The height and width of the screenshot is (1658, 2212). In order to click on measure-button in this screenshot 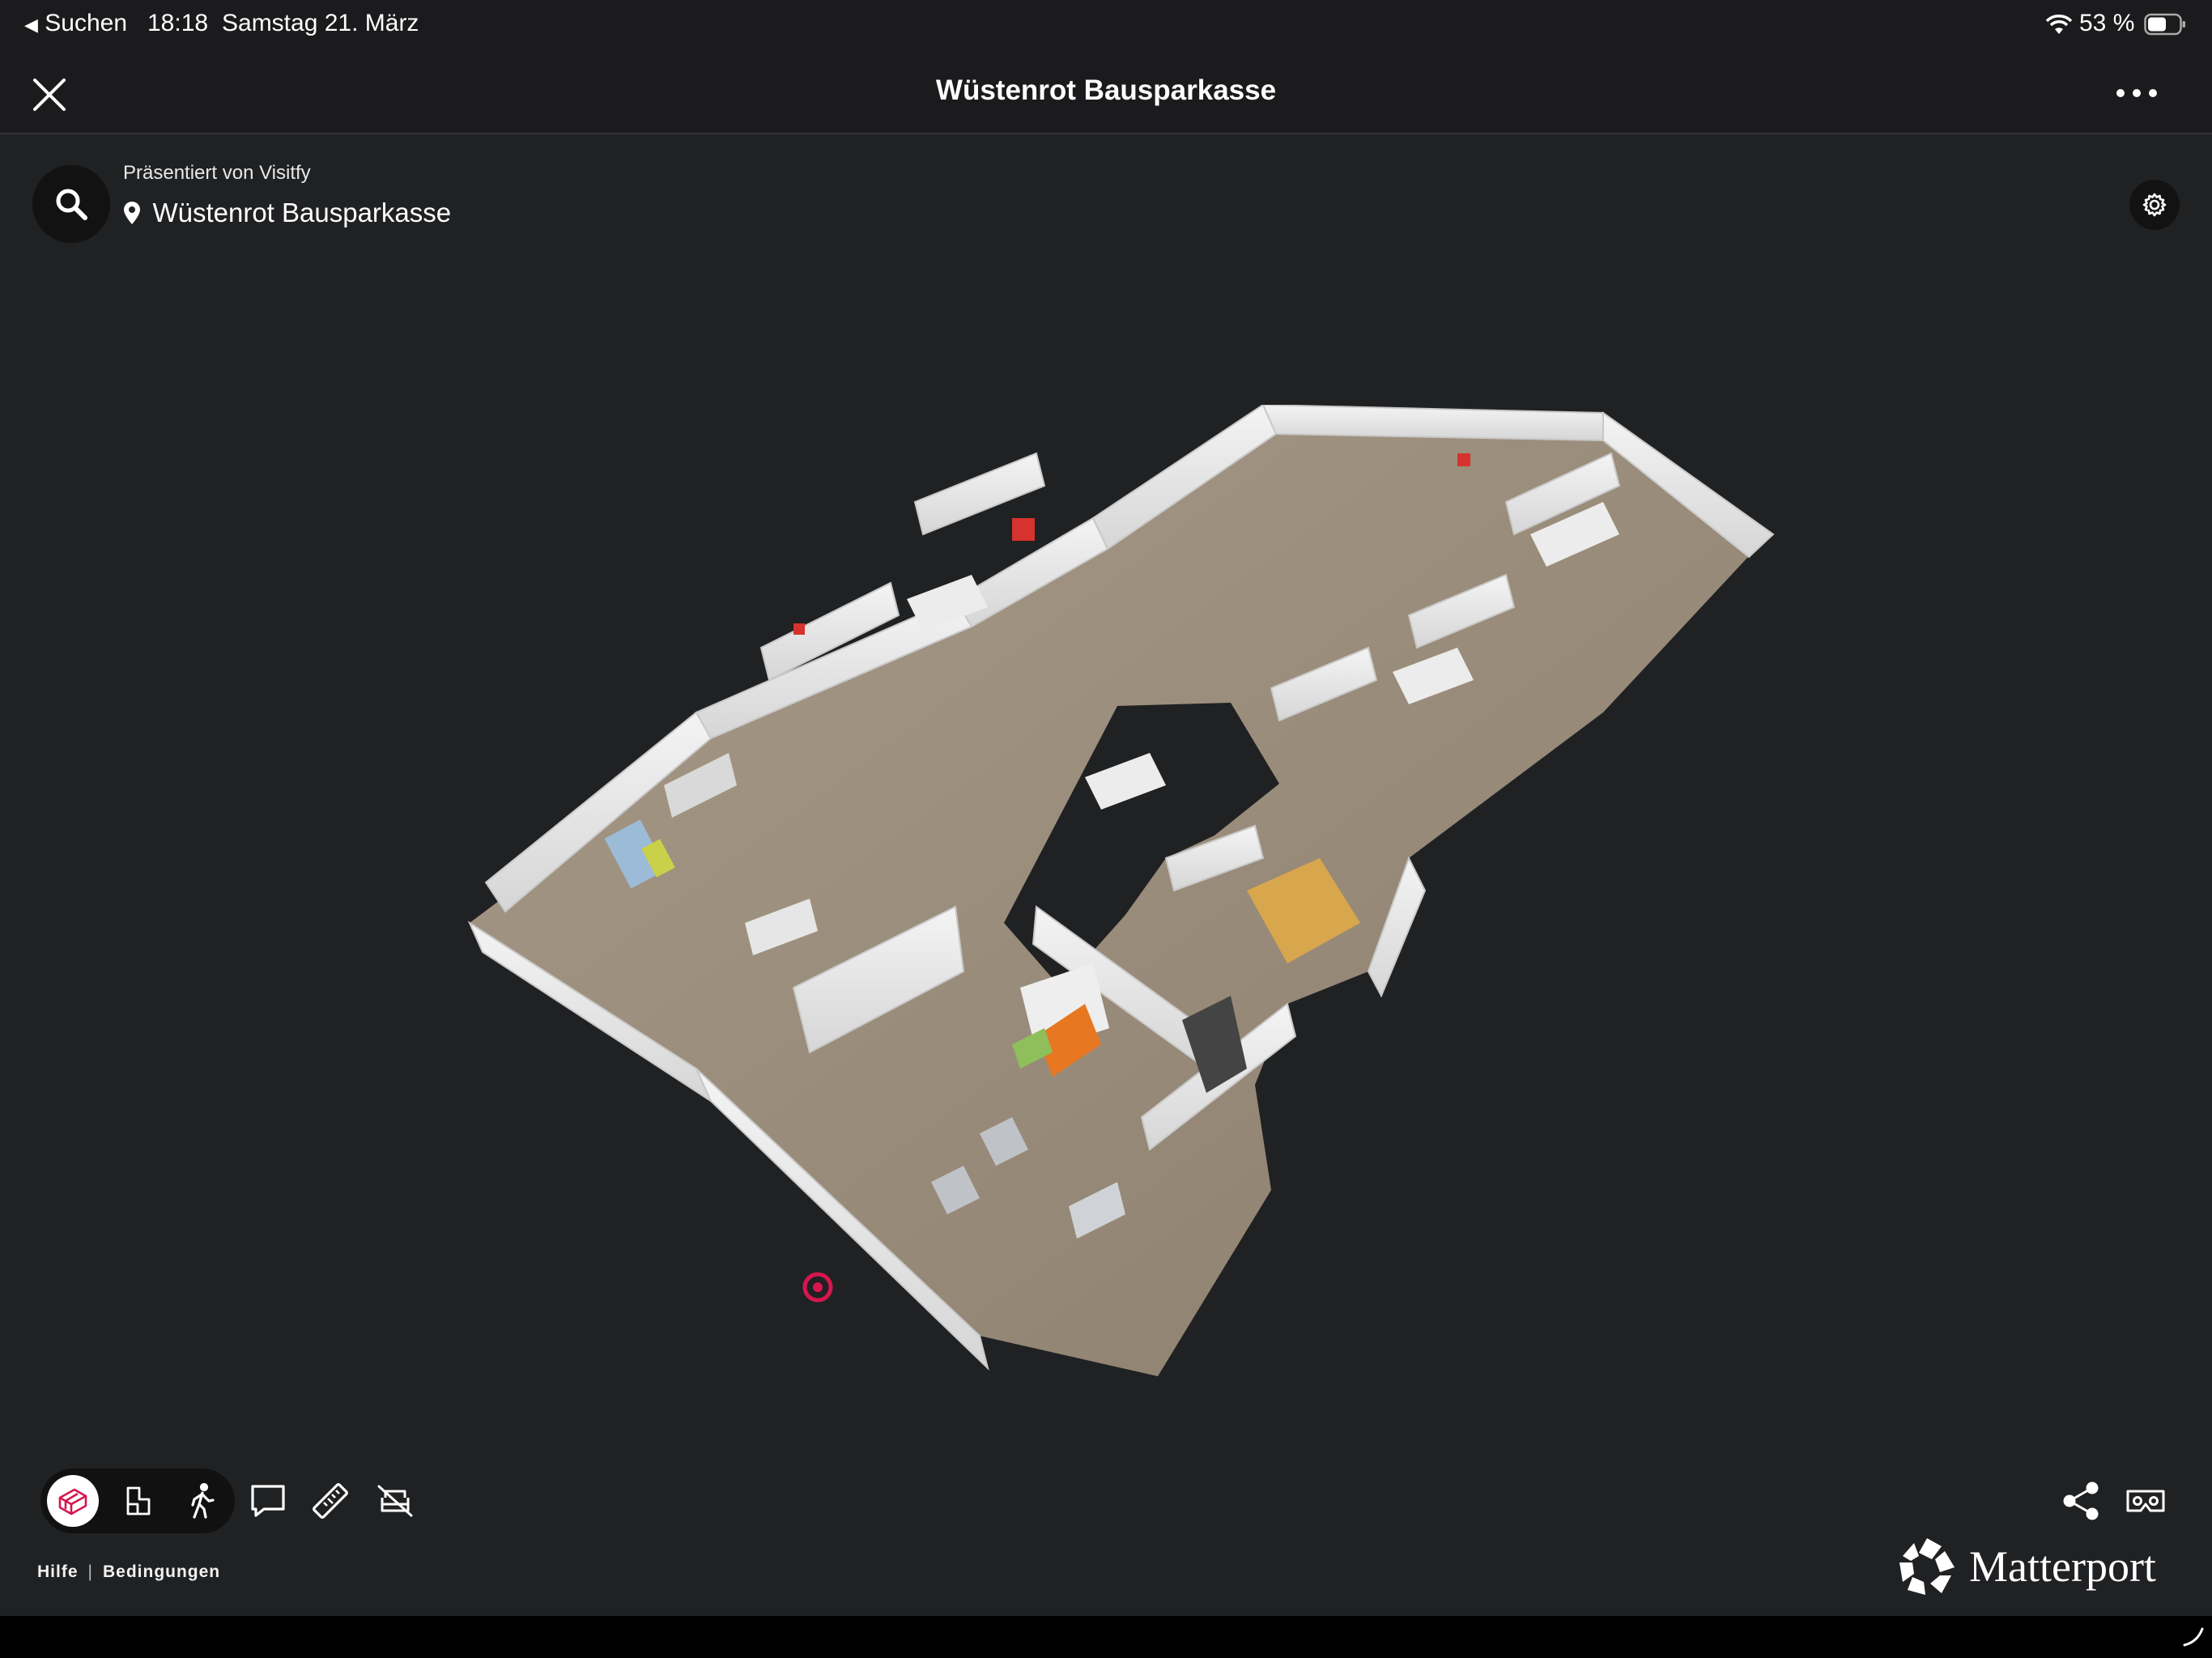, I will do `click(330, 1501)`.